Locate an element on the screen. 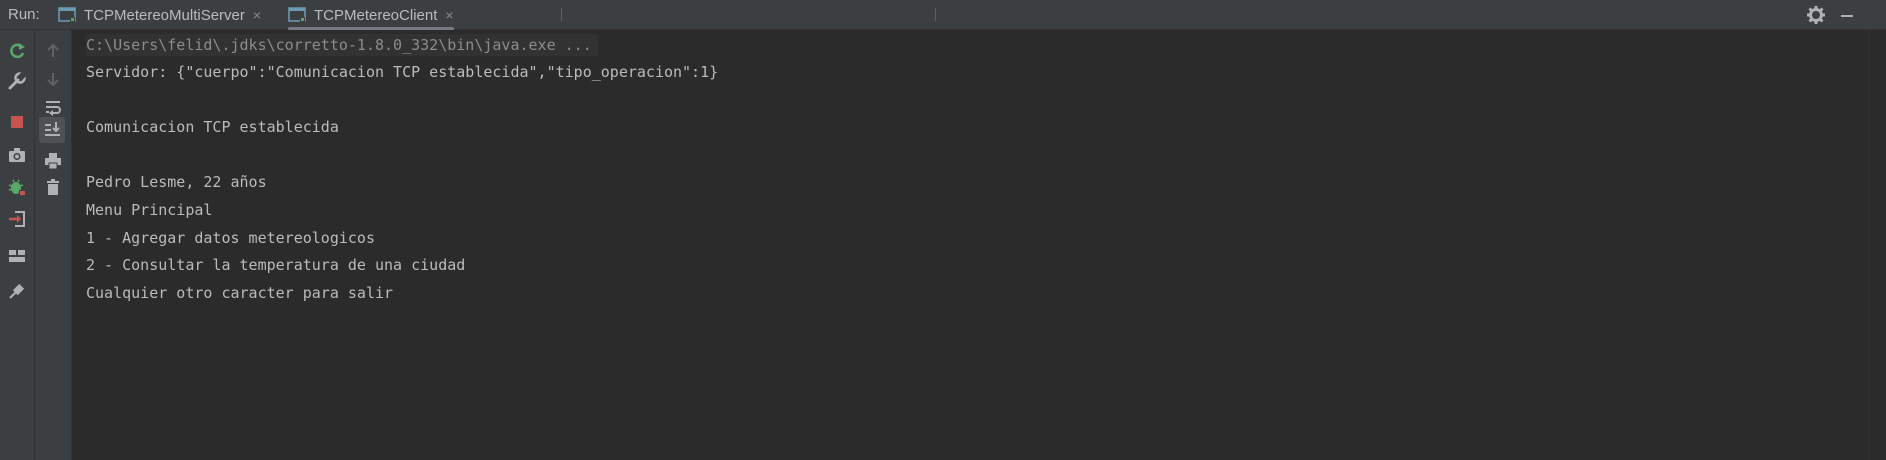  console-line: Comunicacion TCP establecida is located at coordinates (212, 127).